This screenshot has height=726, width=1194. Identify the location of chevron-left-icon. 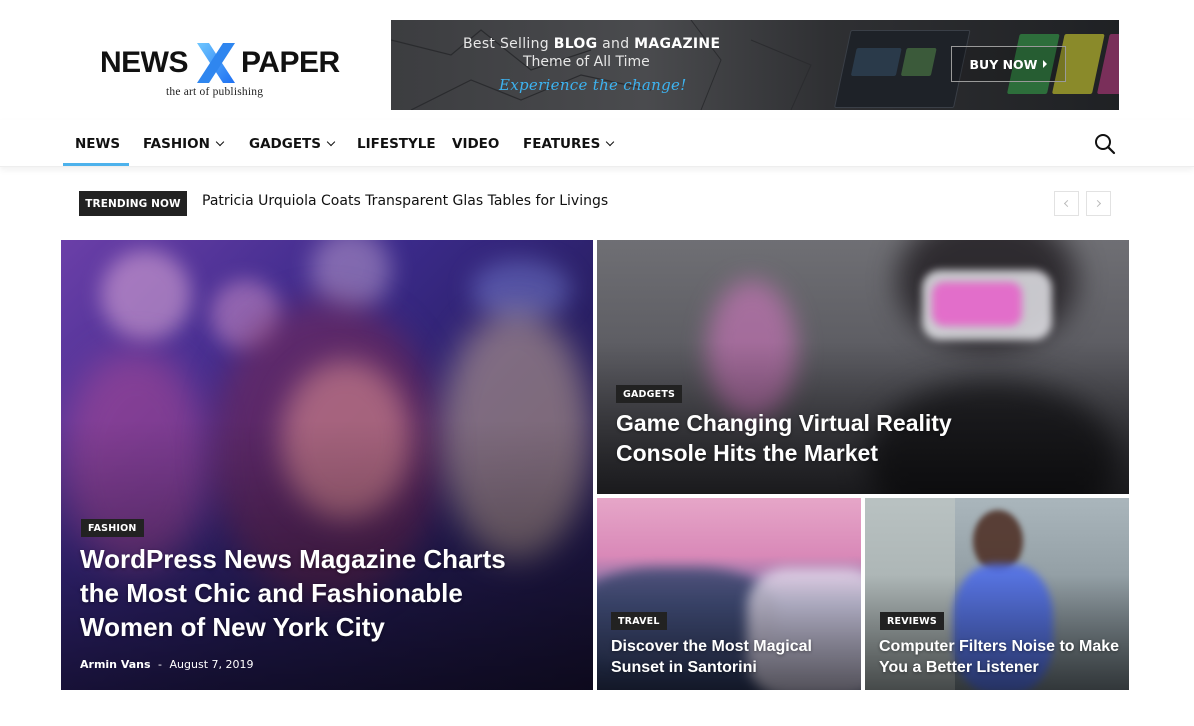
(1067, 203).